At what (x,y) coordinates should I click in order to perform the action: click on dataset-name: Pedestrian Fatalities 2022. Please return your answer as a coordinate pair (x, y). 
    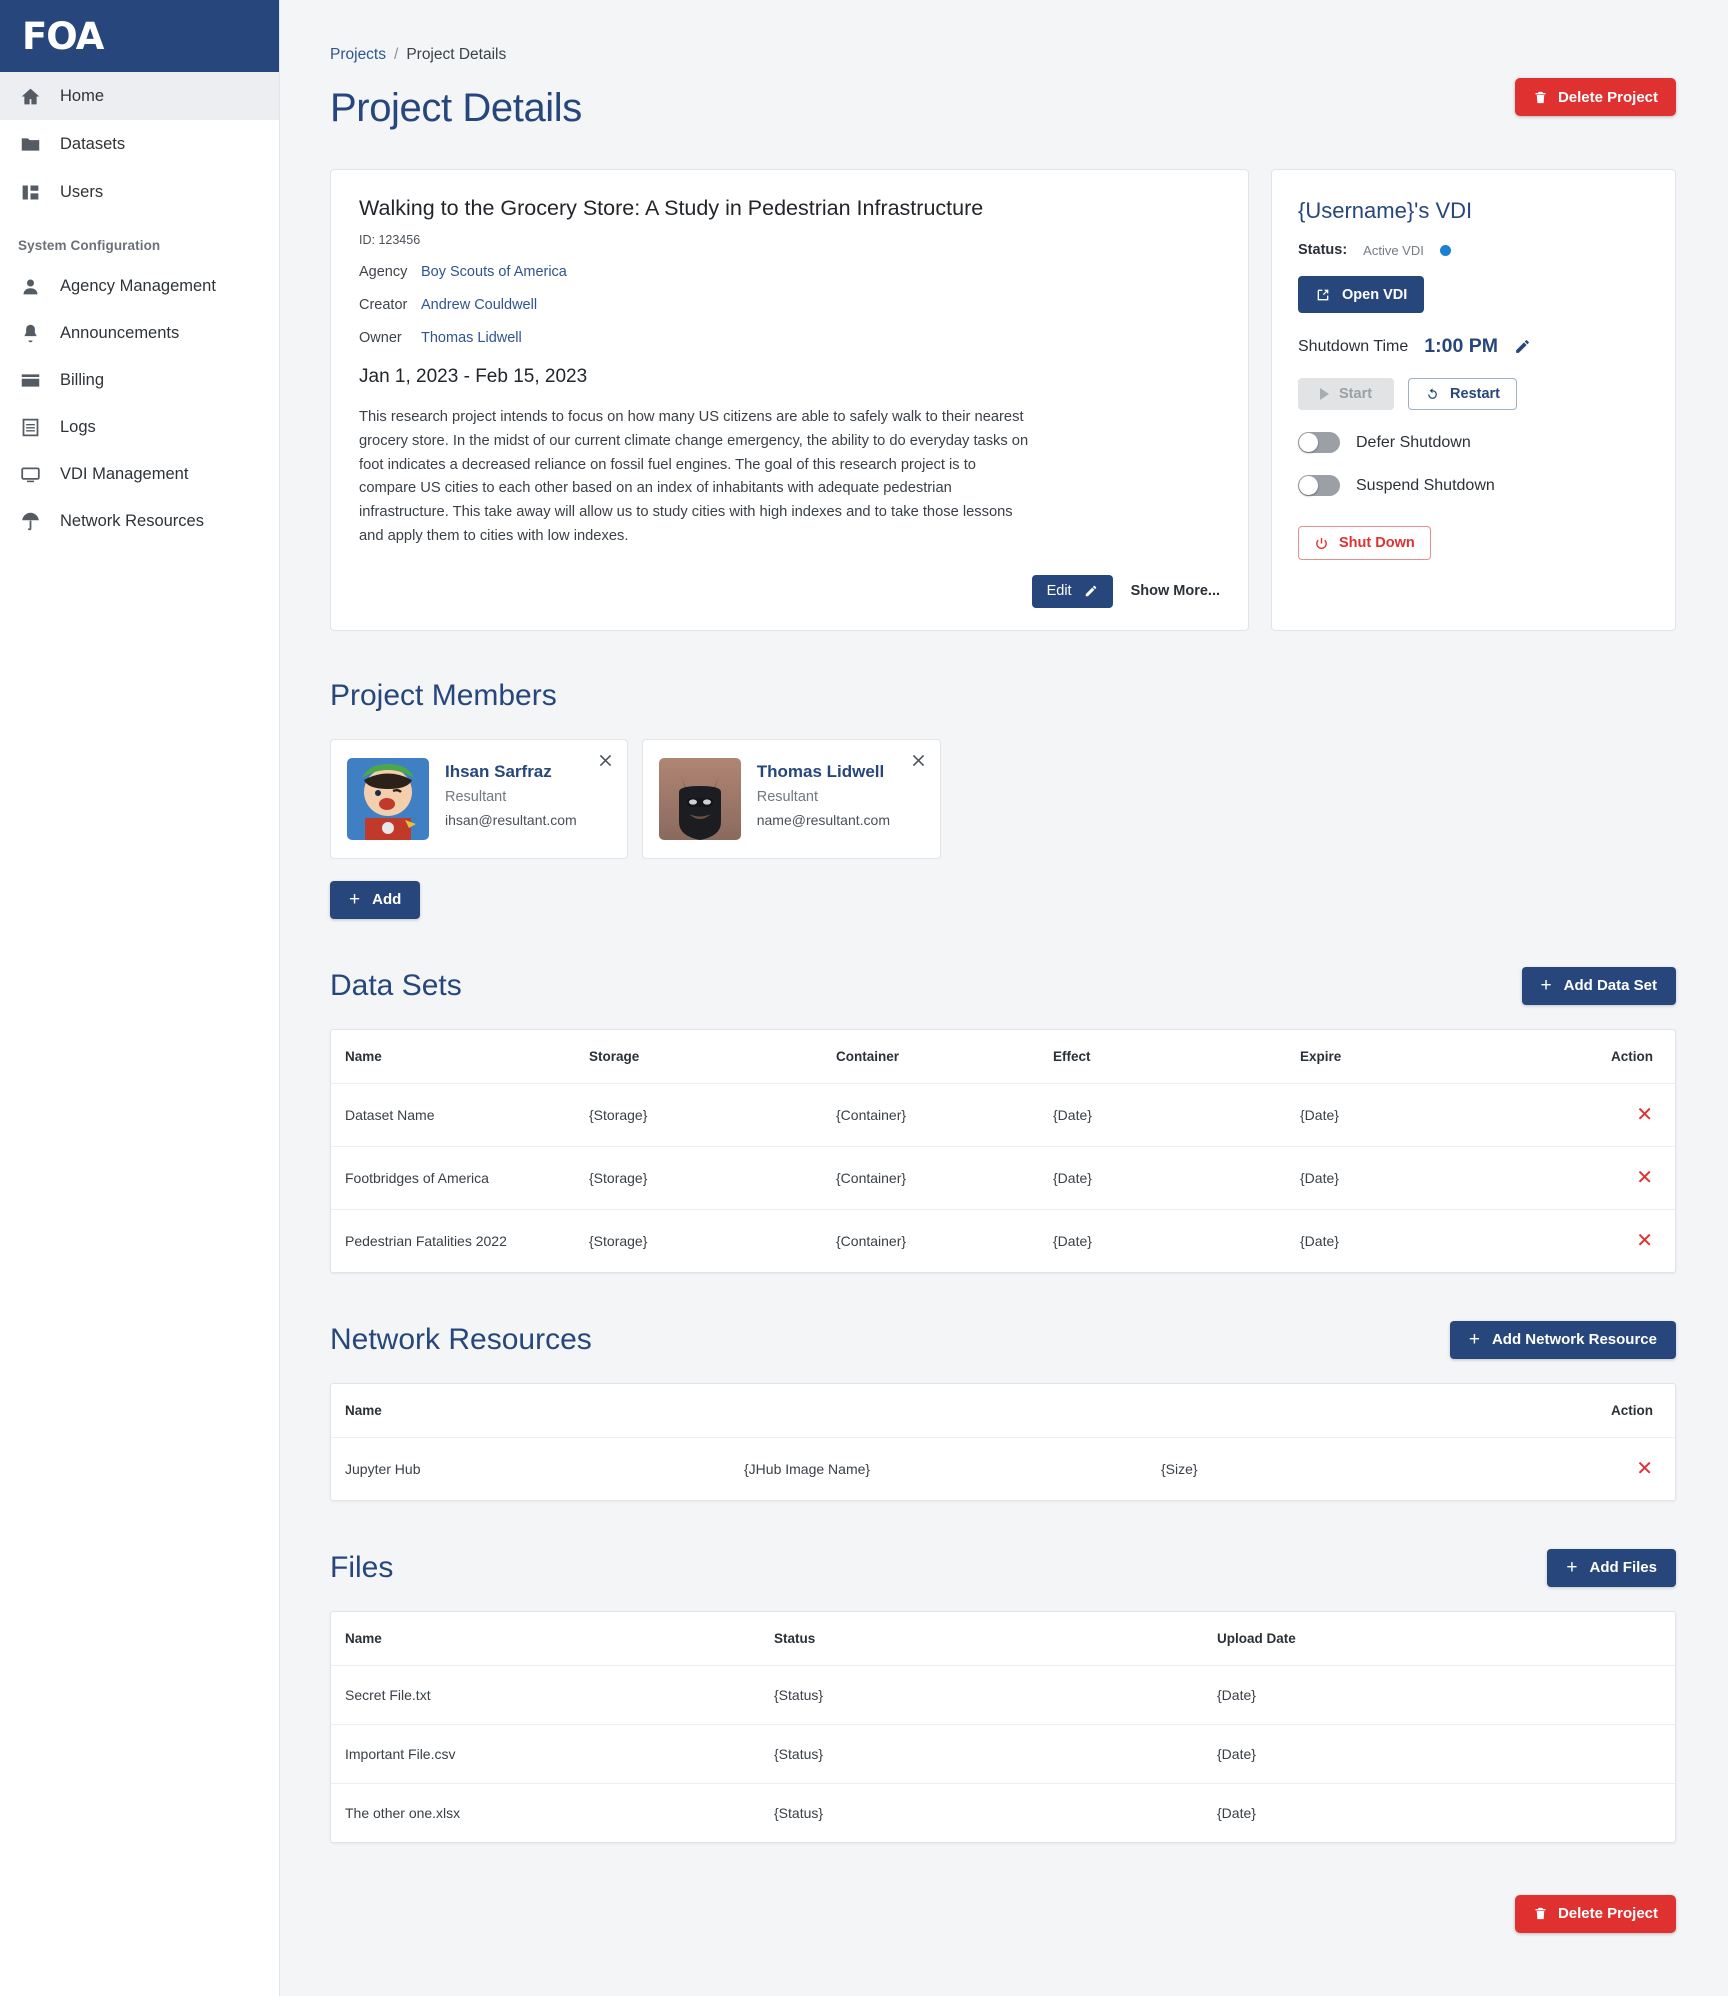
    Looking at the image, I should click on (426, 1240).